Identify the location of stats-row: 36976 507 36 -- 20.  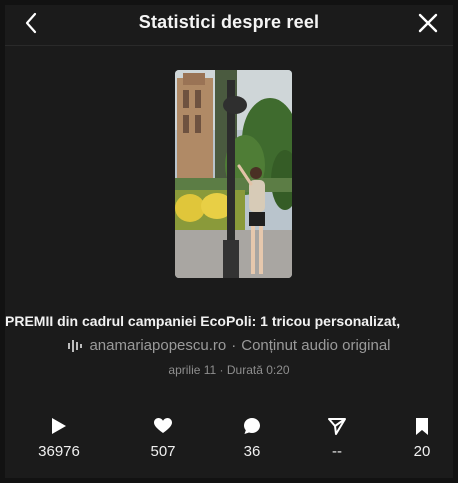
(229, 440).